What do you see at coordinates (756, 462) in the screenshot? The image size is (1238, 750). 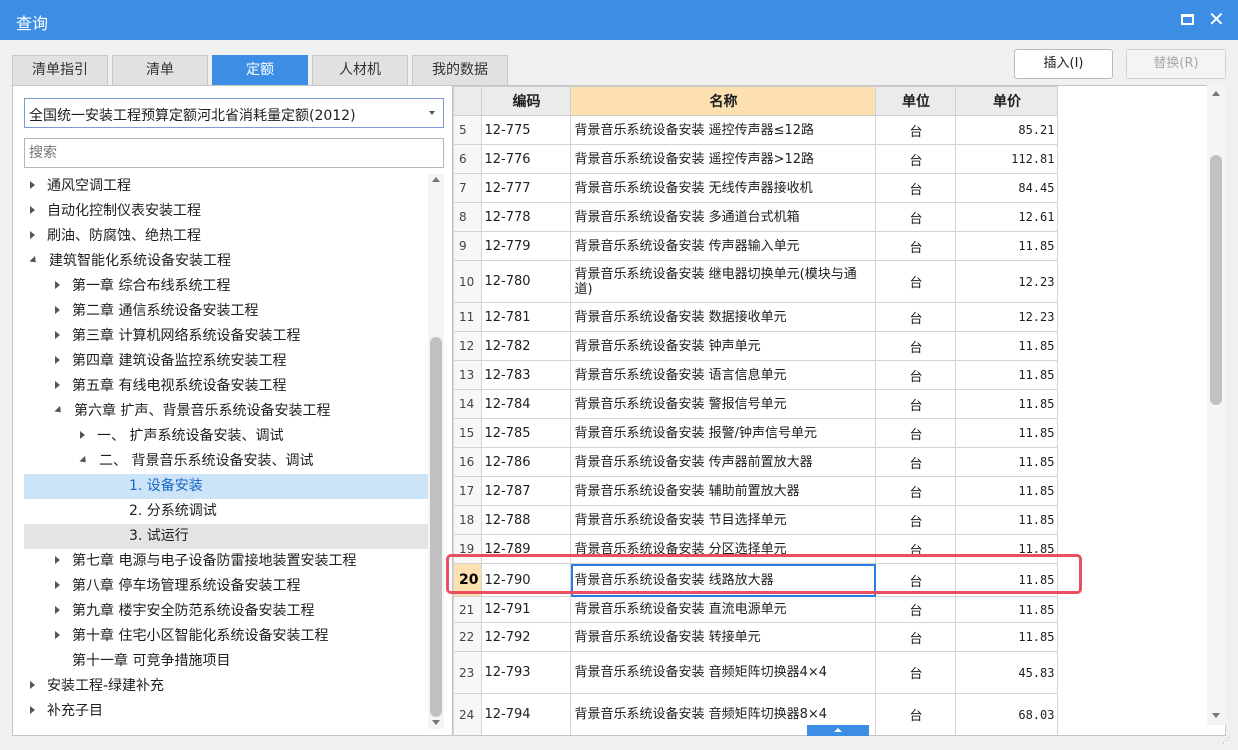 I see `table-row: 16 12-786 背景音乐系统设备安装 传声器前置放大器台 11.85` at bounding box center [756, 462].